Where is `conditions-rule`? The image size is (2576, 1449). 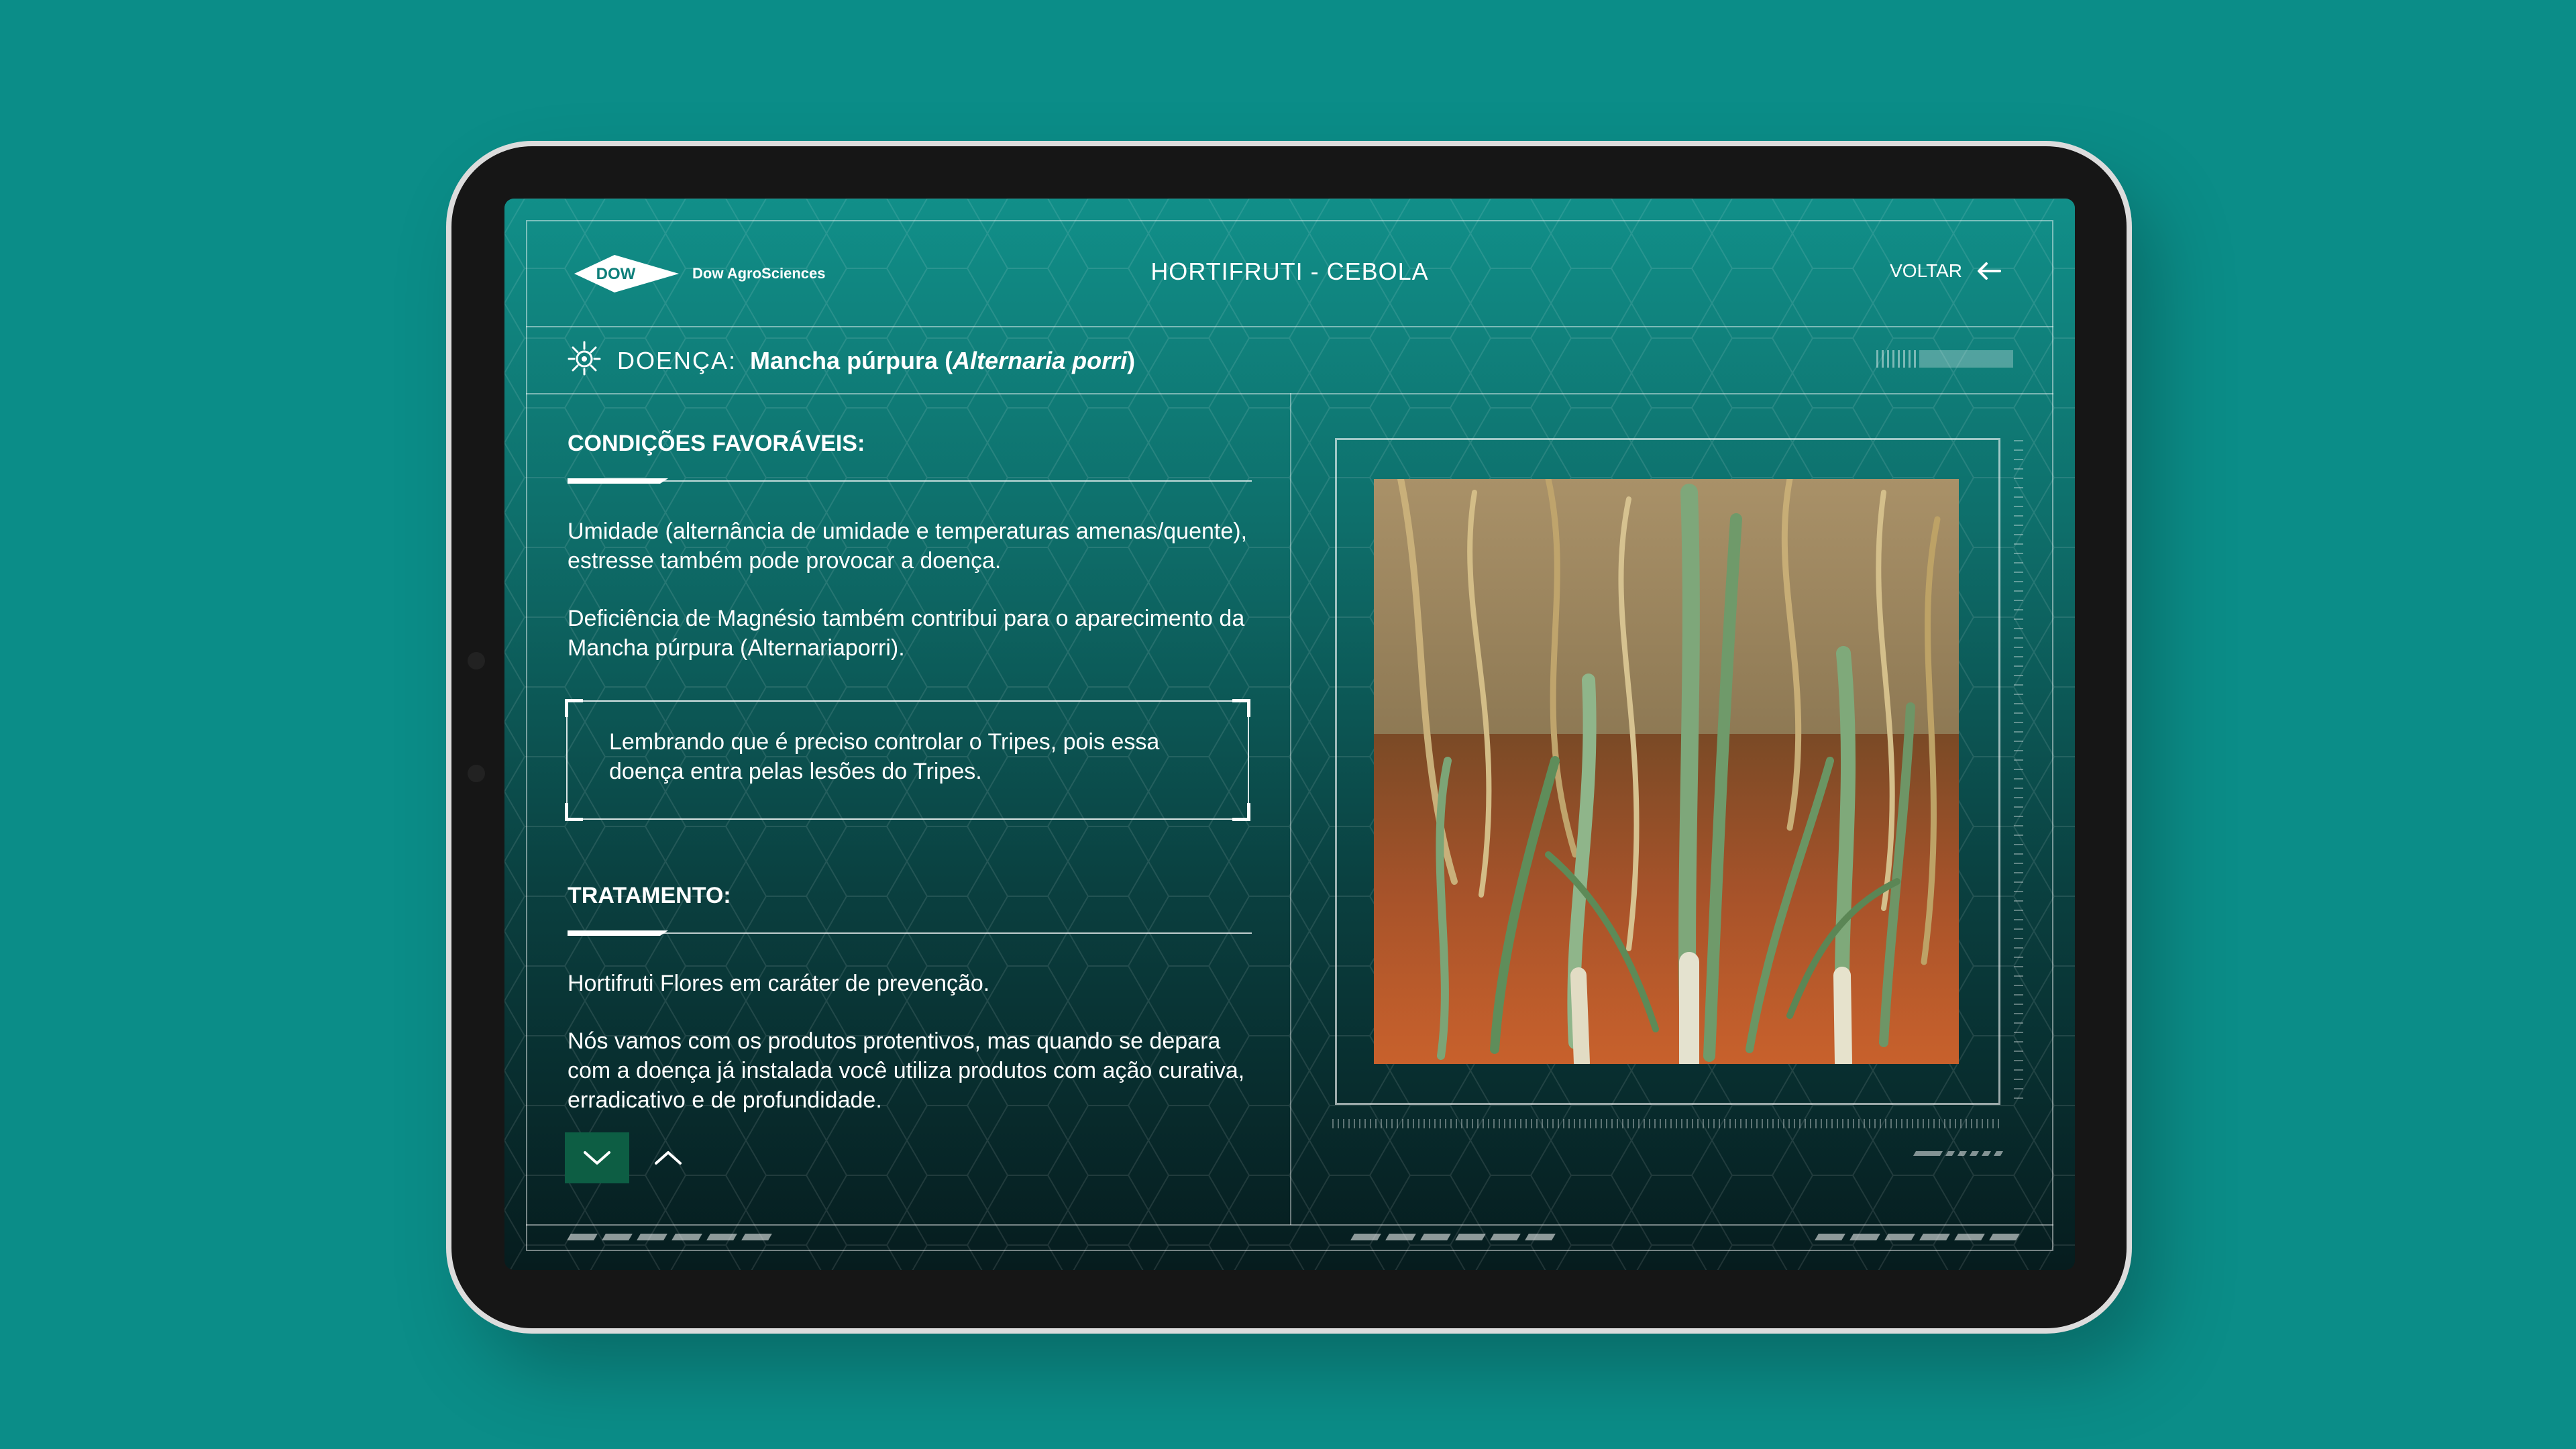 conditions-rule is located at coordinates (910, 481).